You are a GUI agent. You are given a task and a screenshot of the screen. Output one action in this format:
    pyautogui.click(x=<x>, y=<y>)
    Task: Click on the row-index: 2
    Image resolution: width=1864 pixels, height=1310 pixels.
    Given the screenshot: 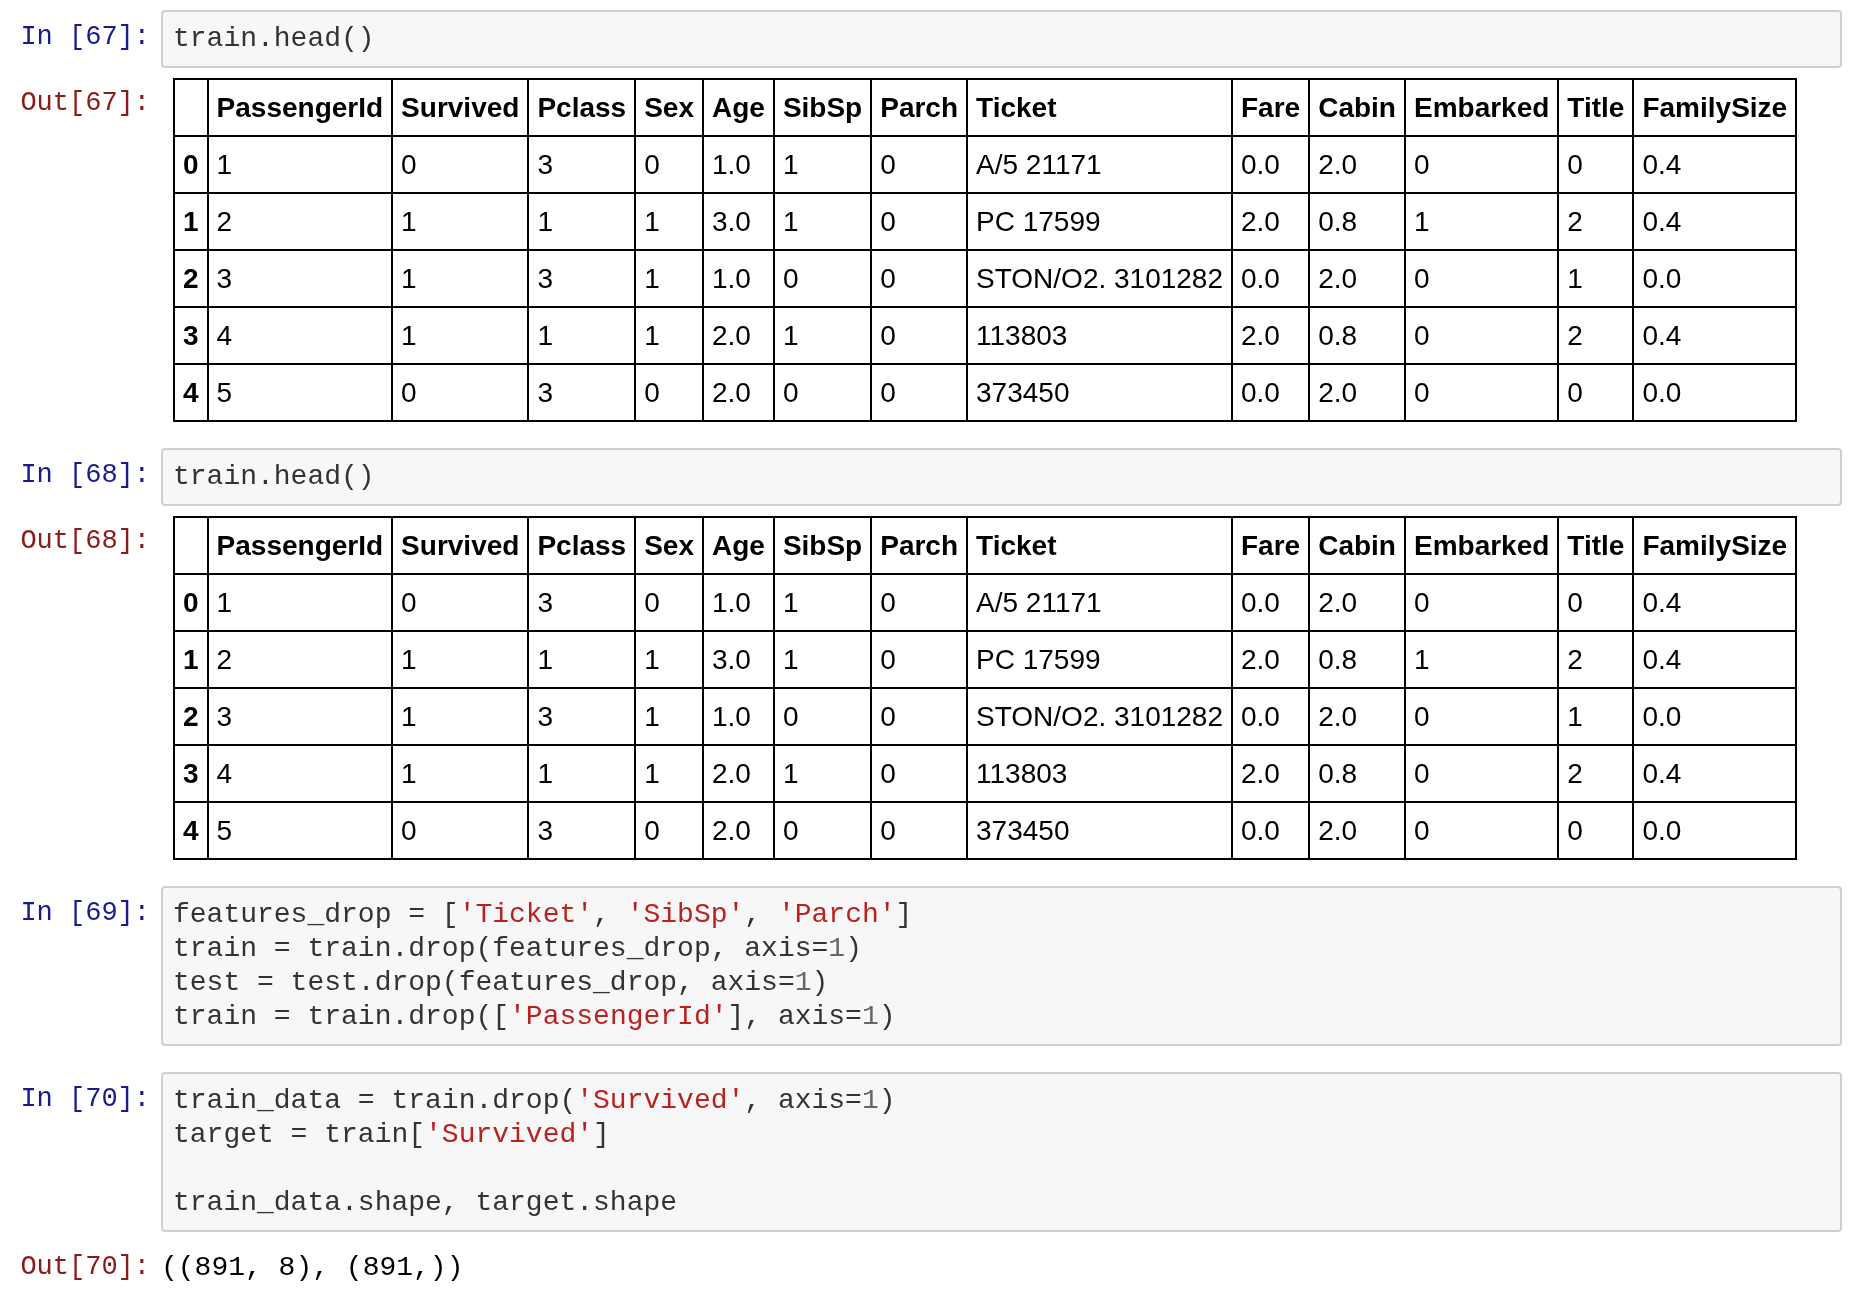 What is the action you would take?
    pyautogui.click(x=191, y=278)
    